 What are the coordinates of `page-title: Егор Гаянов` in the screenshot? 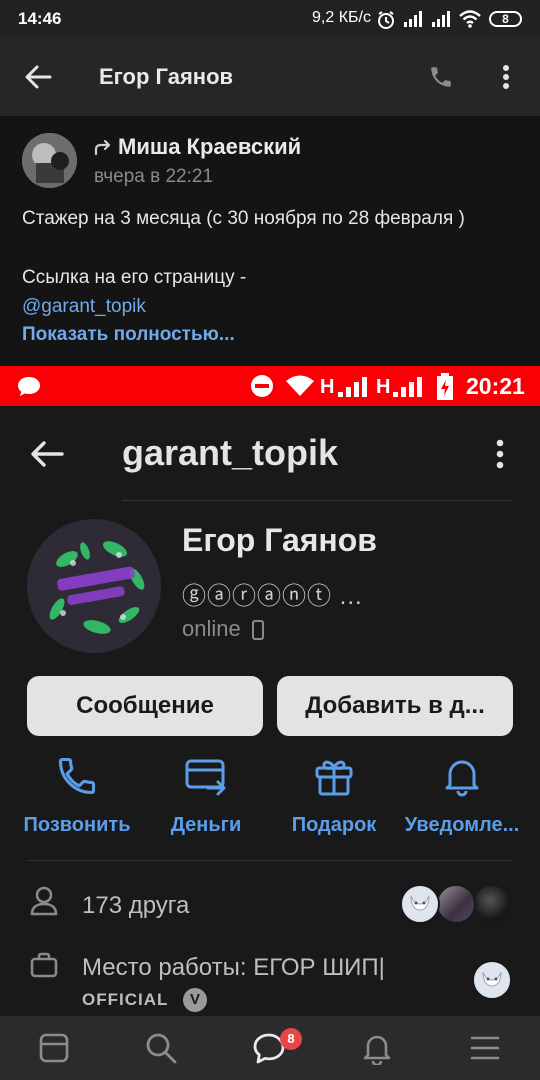 It's located at (166, 76).